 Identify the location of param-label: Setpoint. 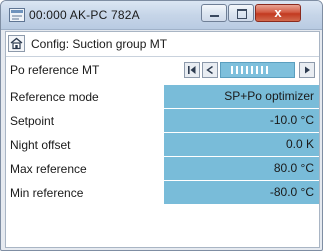
(32, 121).